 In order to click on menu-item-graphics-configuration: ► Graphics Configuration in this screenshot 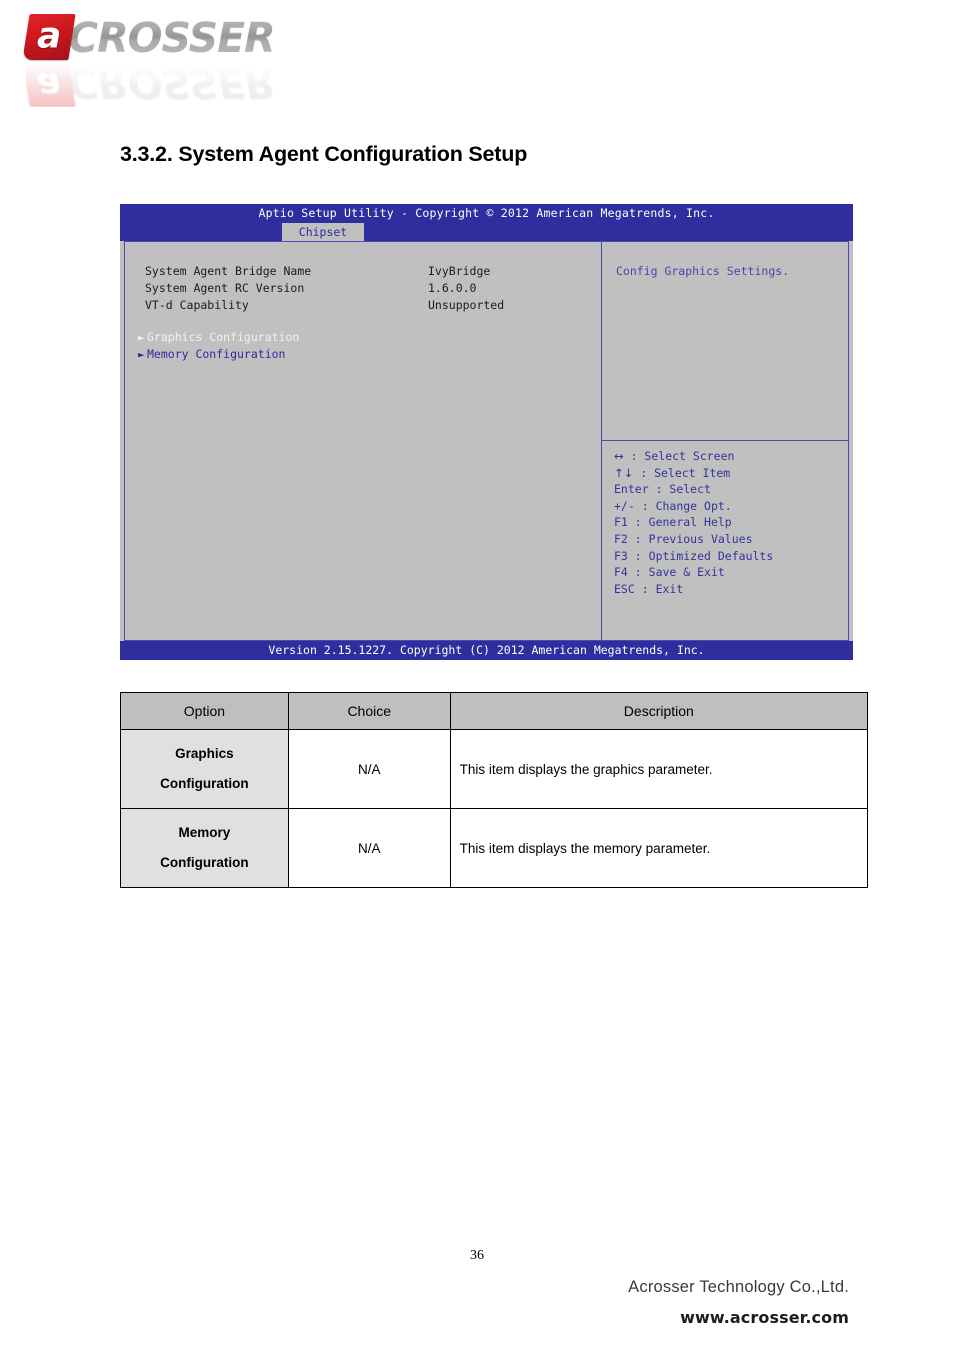, I will do `click(218, 337)`.